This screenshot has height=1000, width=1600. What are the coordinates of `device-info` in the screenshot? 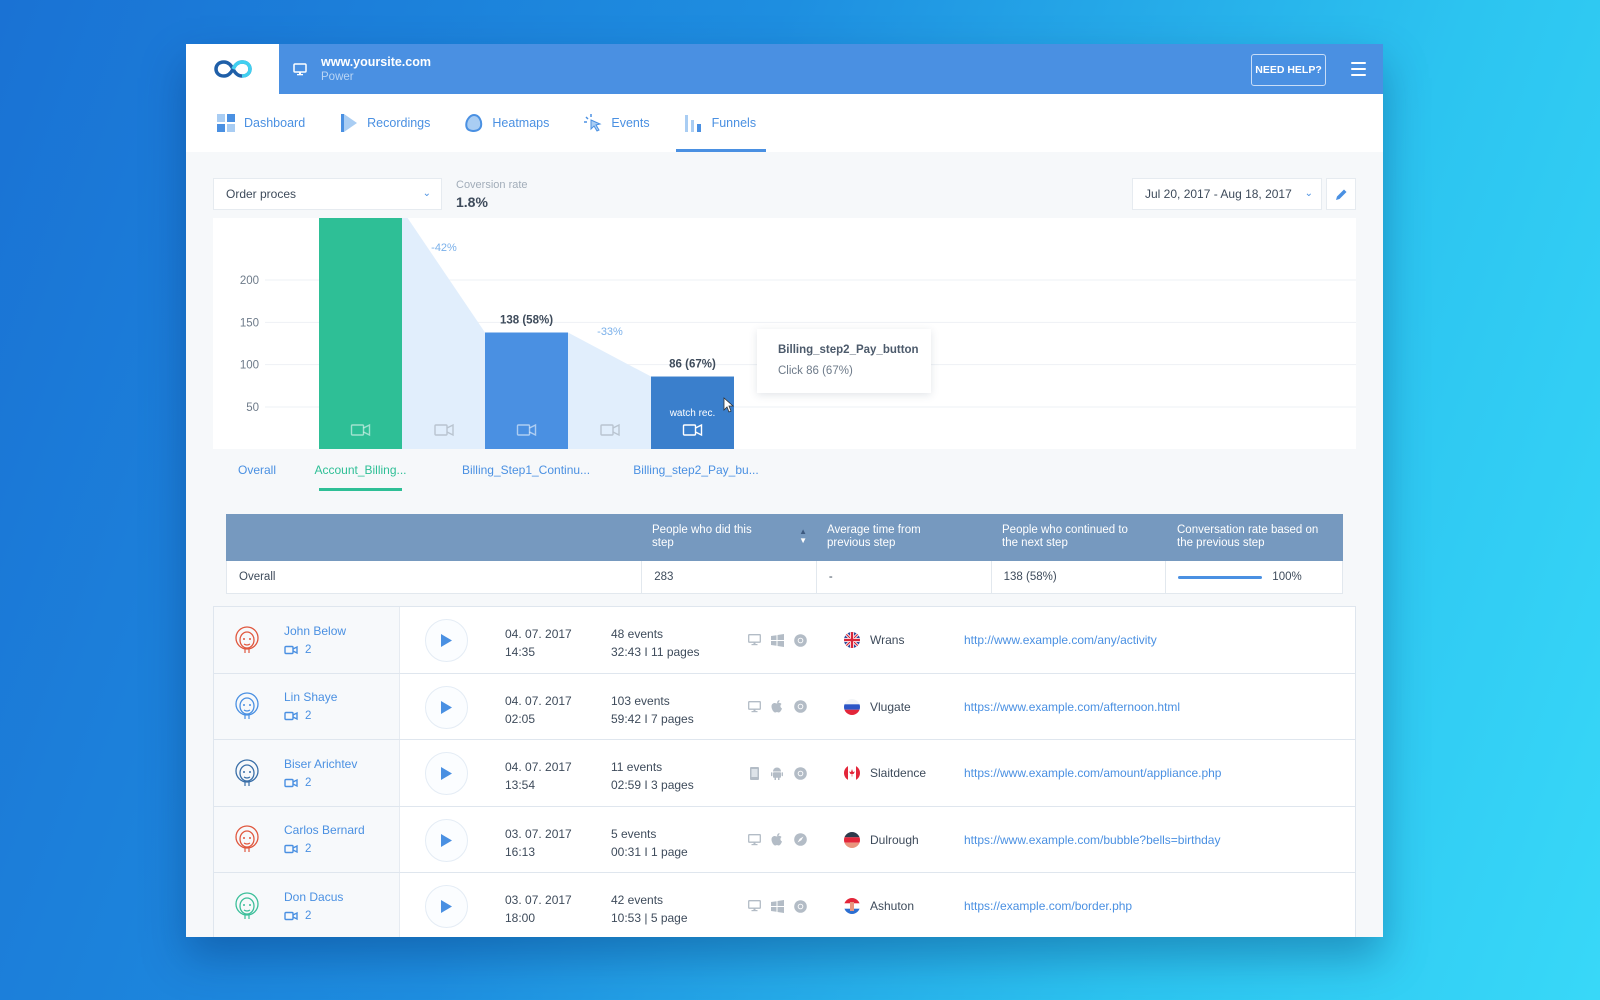 It's located at (777, 773).